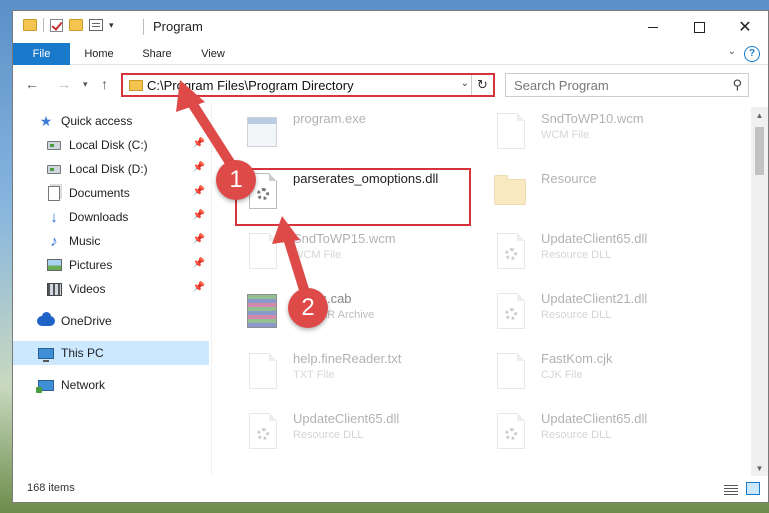 The width and height of the screenshot is (769, 513). I want to click on sidebar-item-downloads: ↓ Downloads 📌, so click(111, 217).